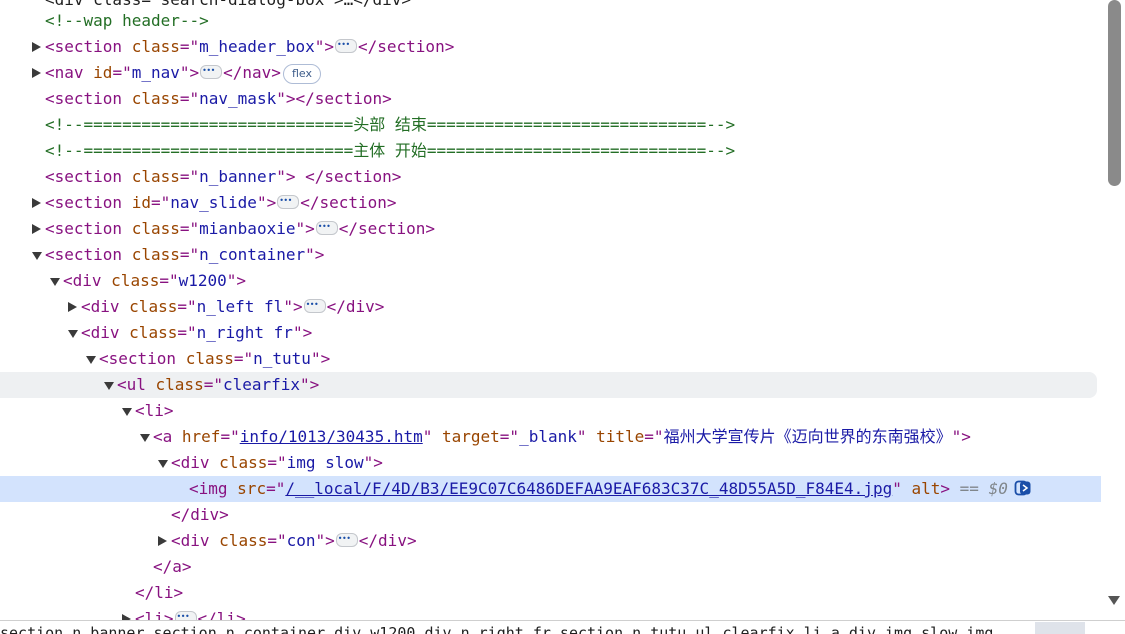 The image size is (1125, 634). I want to click on token-val: n_tutu, so click(282, 358).